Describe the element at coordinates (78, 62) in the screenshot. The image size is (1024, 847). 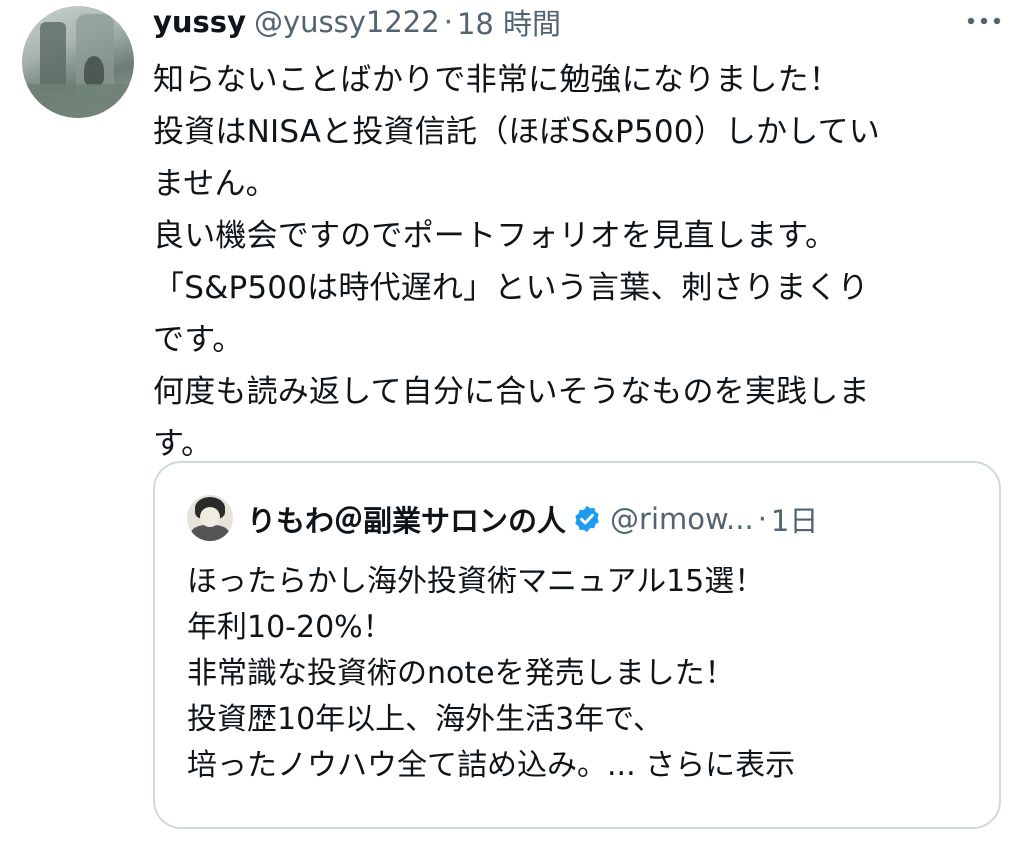
I see `avatar` at that location.